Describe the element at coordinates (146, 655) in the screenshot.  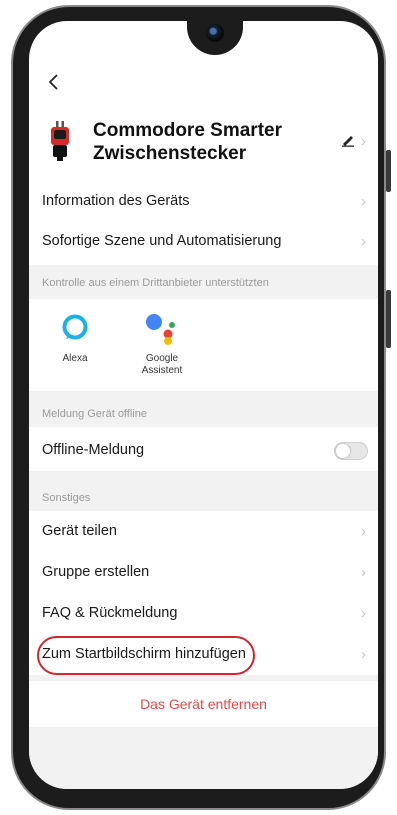
I see `highlight-ring` at that location.